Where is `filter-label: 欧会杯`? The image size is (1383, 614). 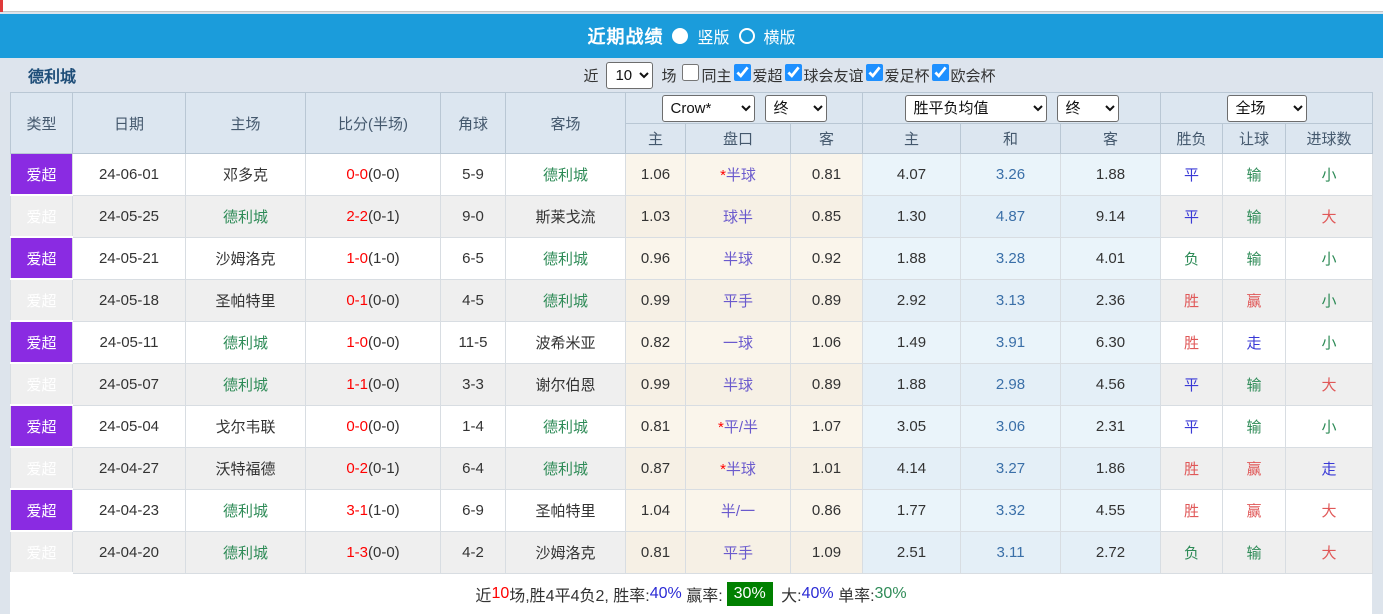 filter-label: 欧会杯 is located at coordinates (973, 76).